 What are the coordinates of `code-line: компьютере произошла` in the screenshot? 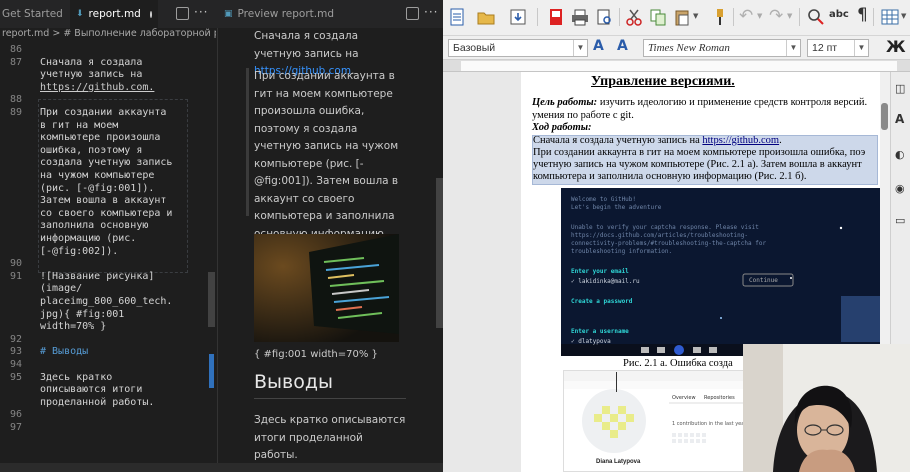 It's located at (100, 137).